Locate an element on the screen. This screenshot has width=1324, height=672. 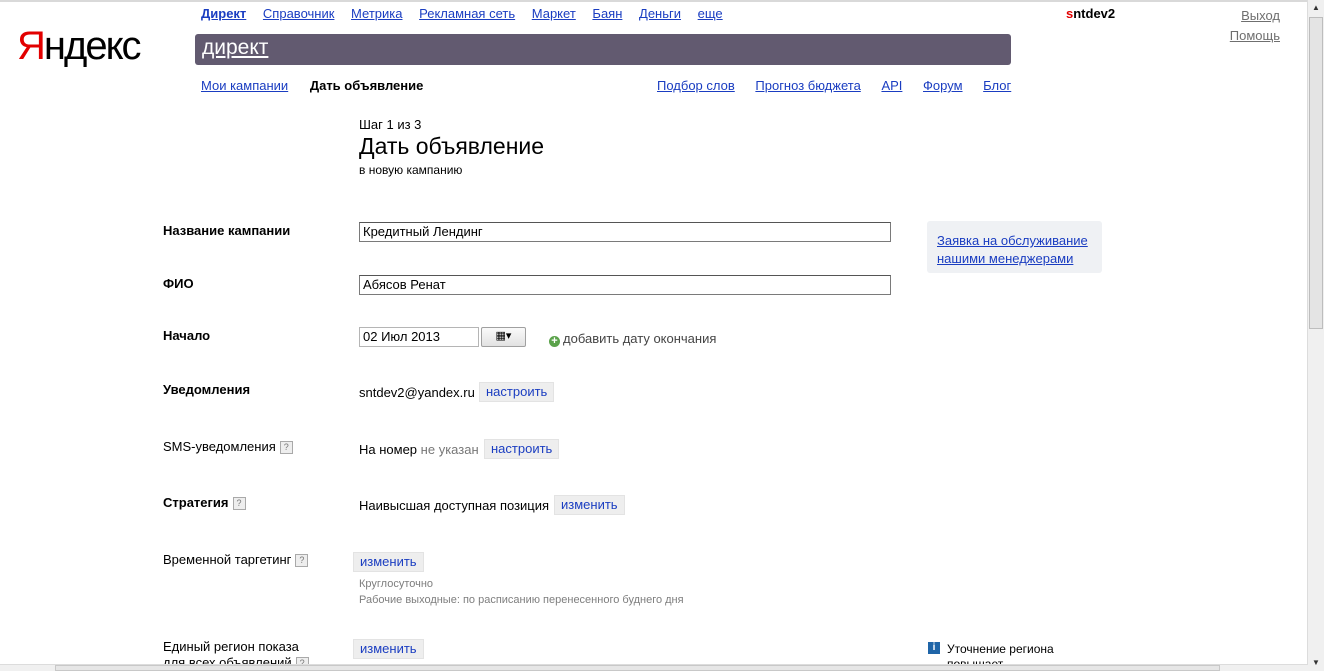
username-rest: ntdev2 is located at coordinates (1094, 13).